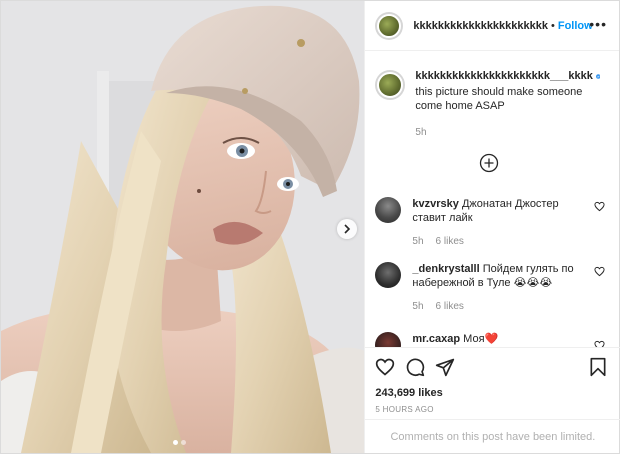  Describe the element at coordinates (491, 393) in the screenshot. I see `likes-count: 243,699 likes` at that location.